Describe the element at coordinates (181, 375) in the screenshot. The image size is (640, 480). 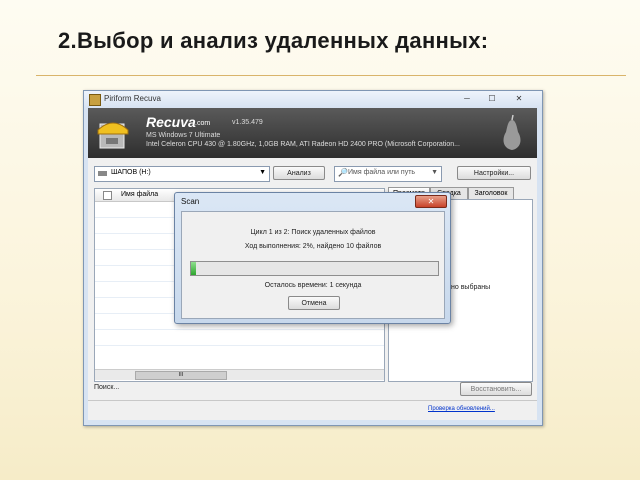
I see `scrollbar-thumb: III` at that location.